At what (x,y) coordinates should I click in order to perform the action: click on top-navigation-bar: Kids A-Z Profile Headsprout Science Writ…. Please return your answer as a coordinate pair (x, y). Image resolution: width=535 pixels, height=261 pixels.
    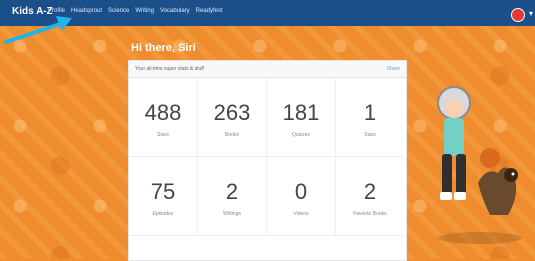
    Looking at the image, I should click on (267, 13).